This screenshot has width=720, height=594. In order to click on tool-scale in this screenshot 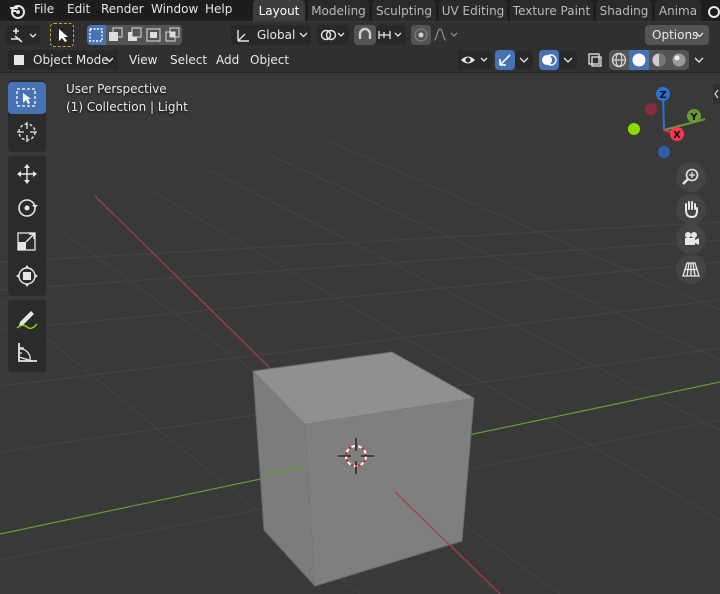, I will do `click(27, 242)`.